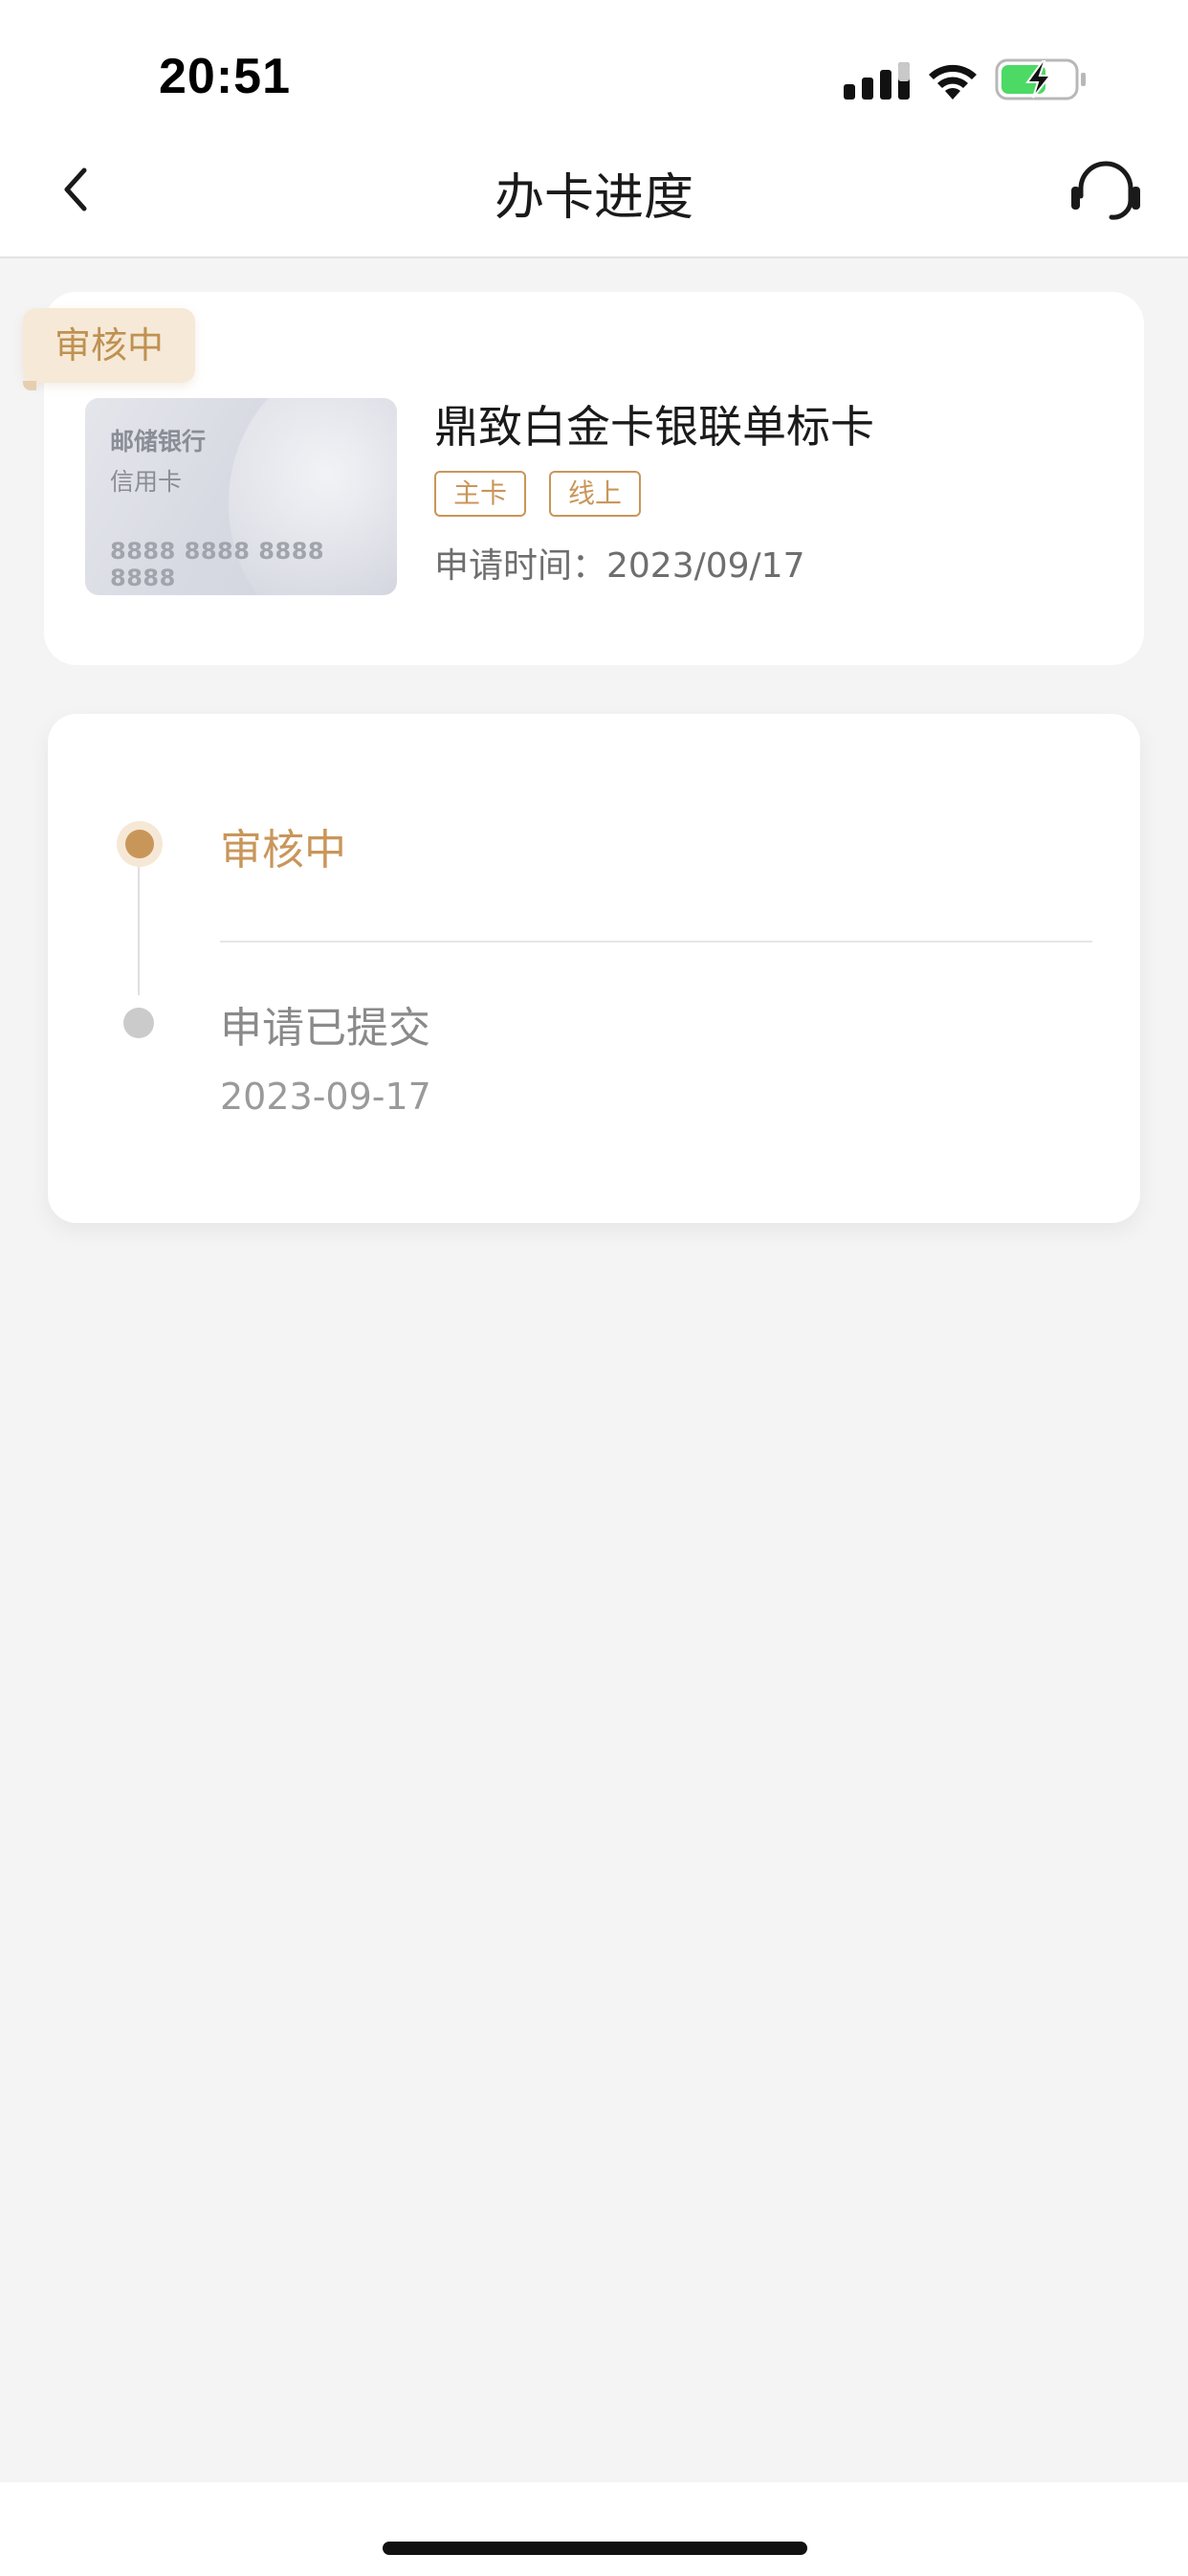  What do you see at coordinates (138, 1023) in the screenshot?
I see `timeline-dot-done` at bounding box center [138, 1023].